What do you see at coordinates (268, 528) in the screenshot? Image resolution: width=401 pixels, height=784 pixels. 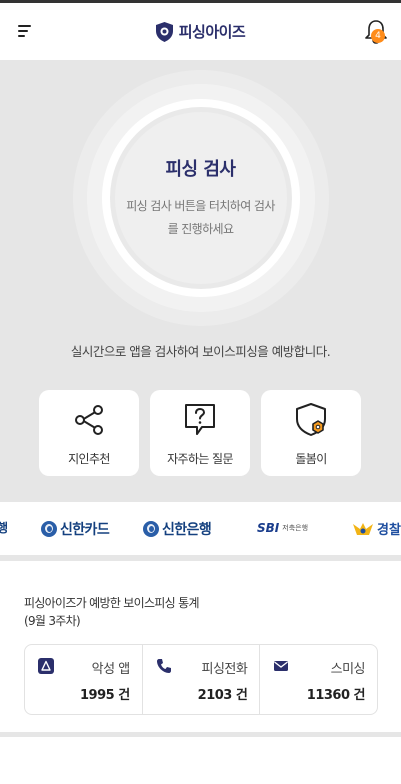 I see `sbi-logo-text: SBI` at bounding box center [268, 528].